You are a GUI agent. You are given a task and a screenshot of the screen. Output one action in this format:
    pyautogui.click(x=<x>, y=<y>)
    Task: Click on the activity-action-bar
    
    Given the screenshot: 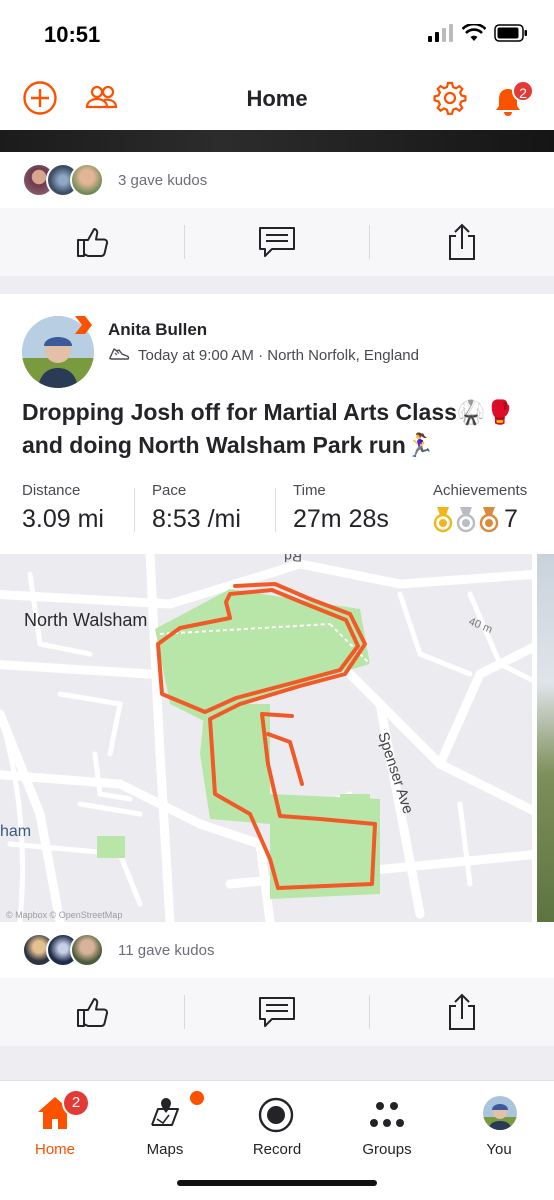 What is the action you would take?
    pyautogui.click(x=277, y=1012)
    